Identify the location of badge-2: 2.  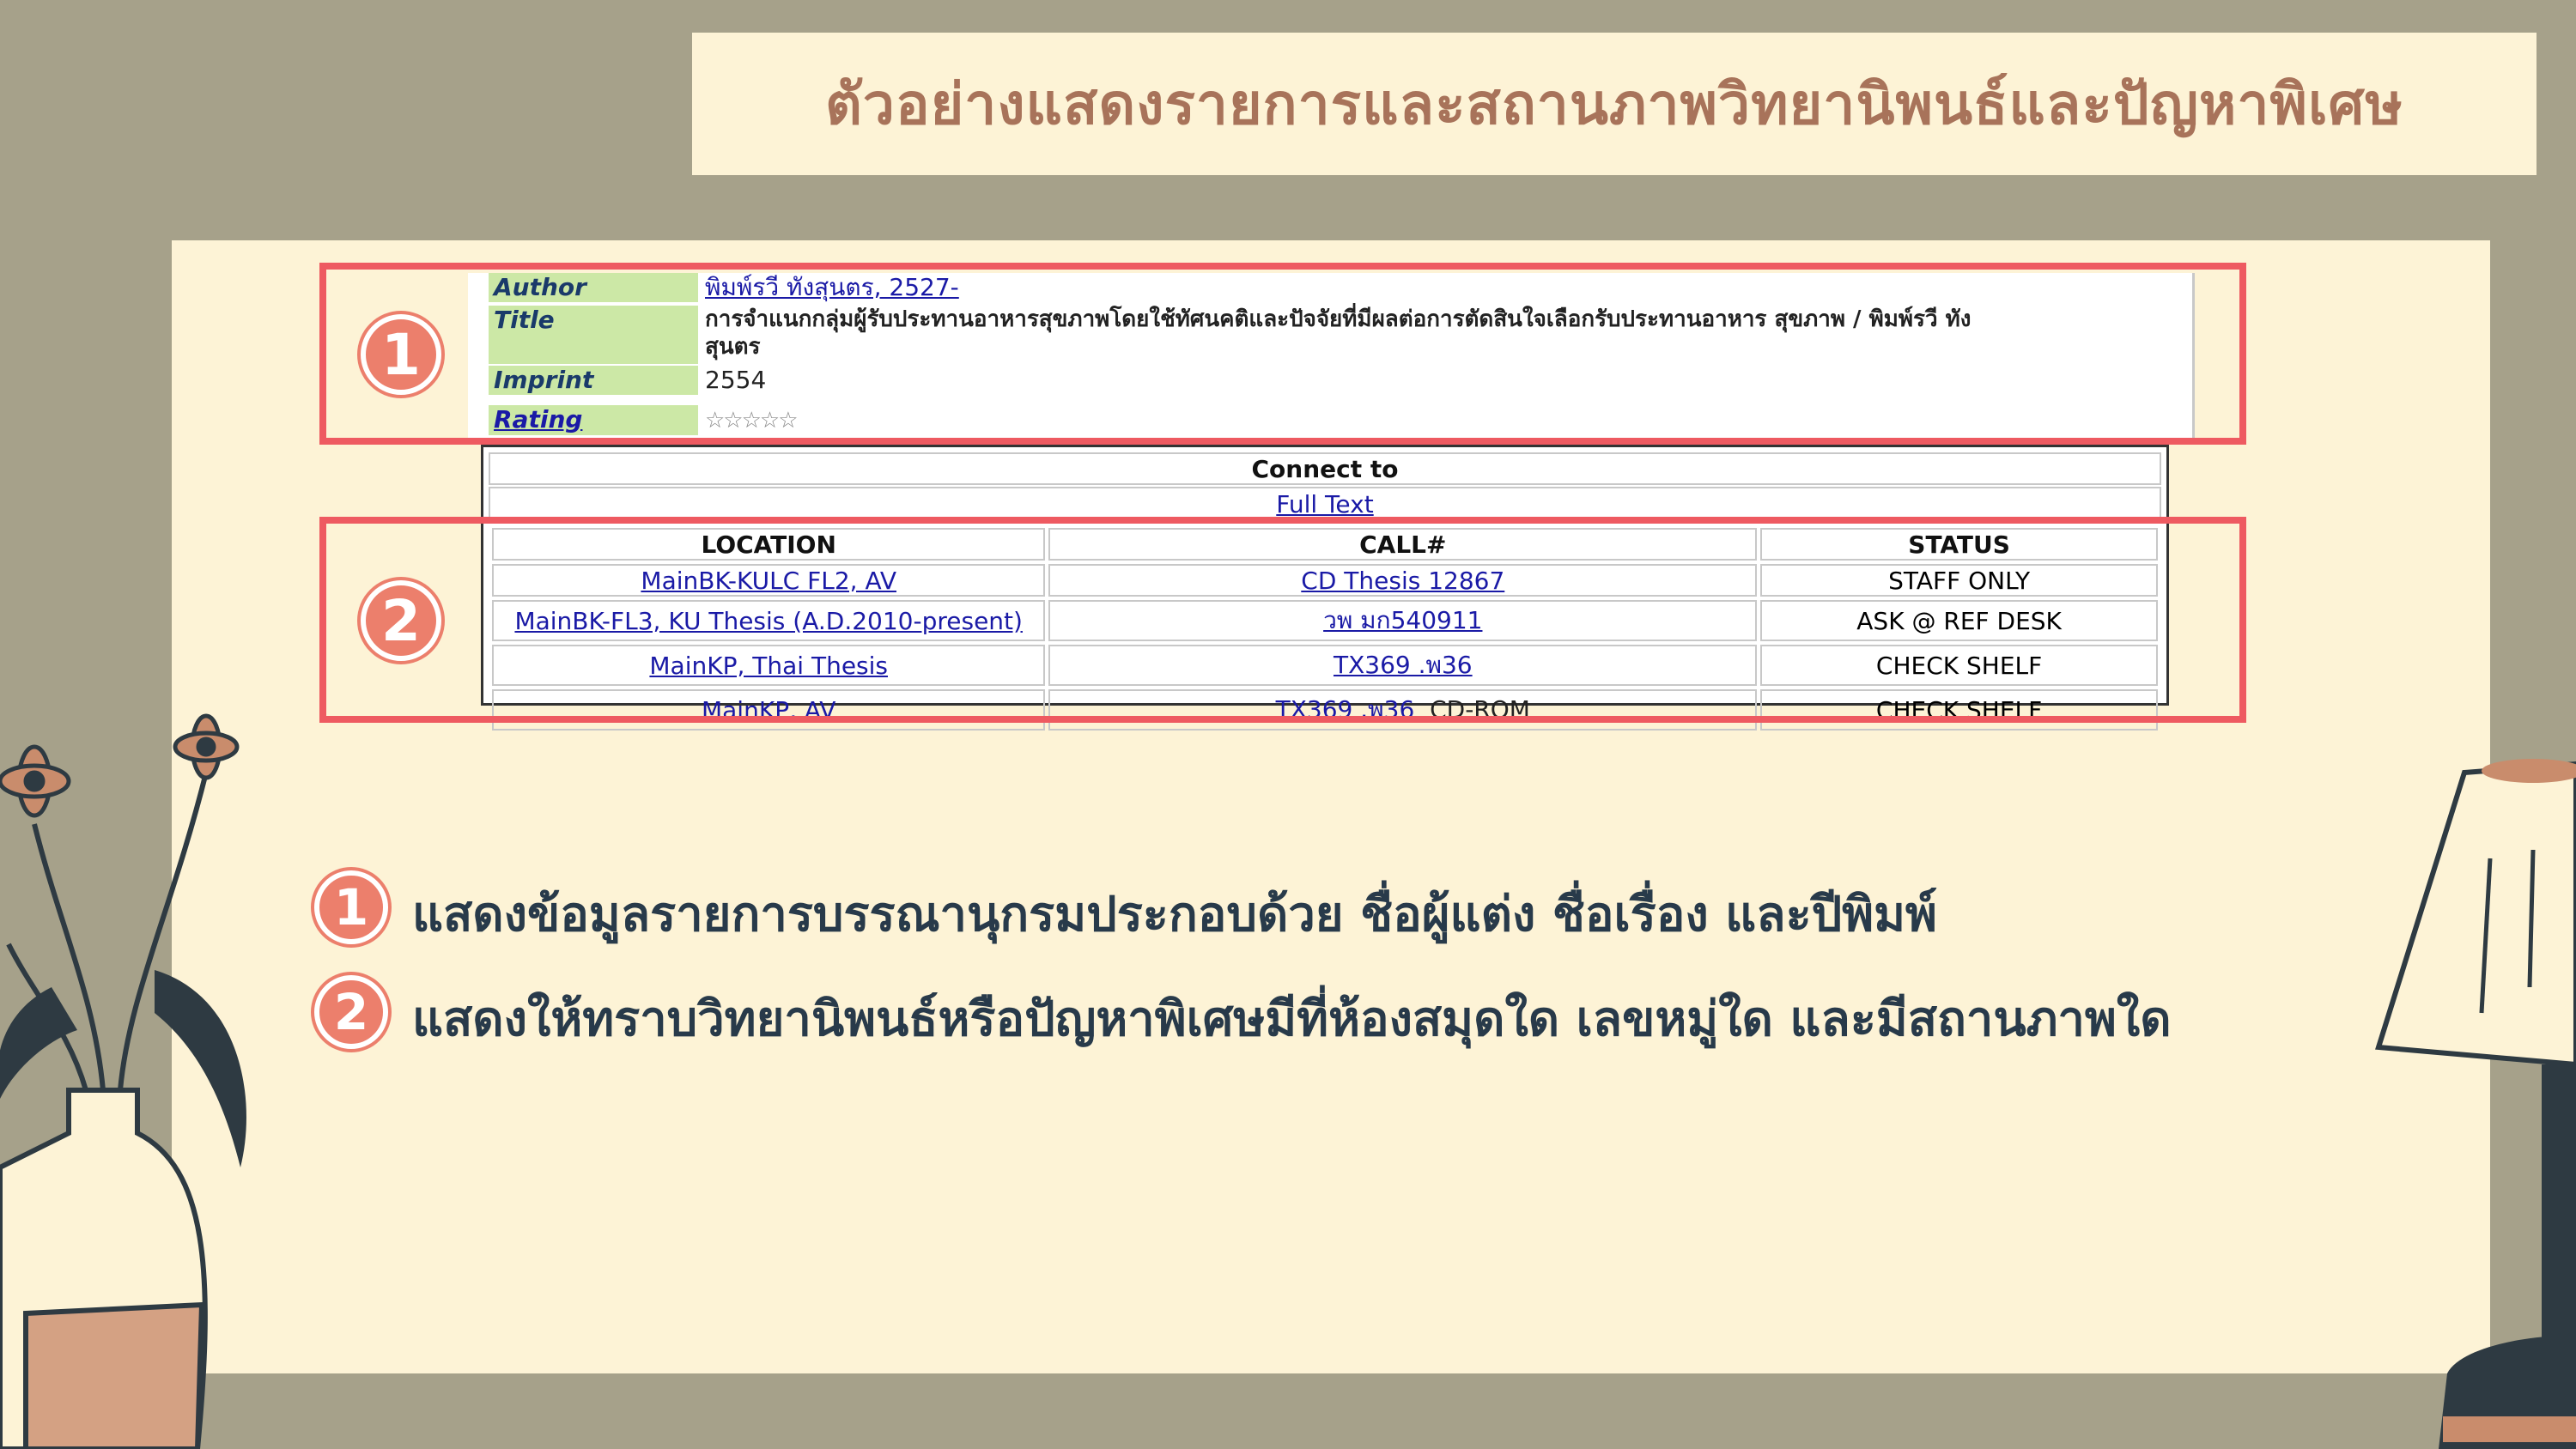
(401, 620).